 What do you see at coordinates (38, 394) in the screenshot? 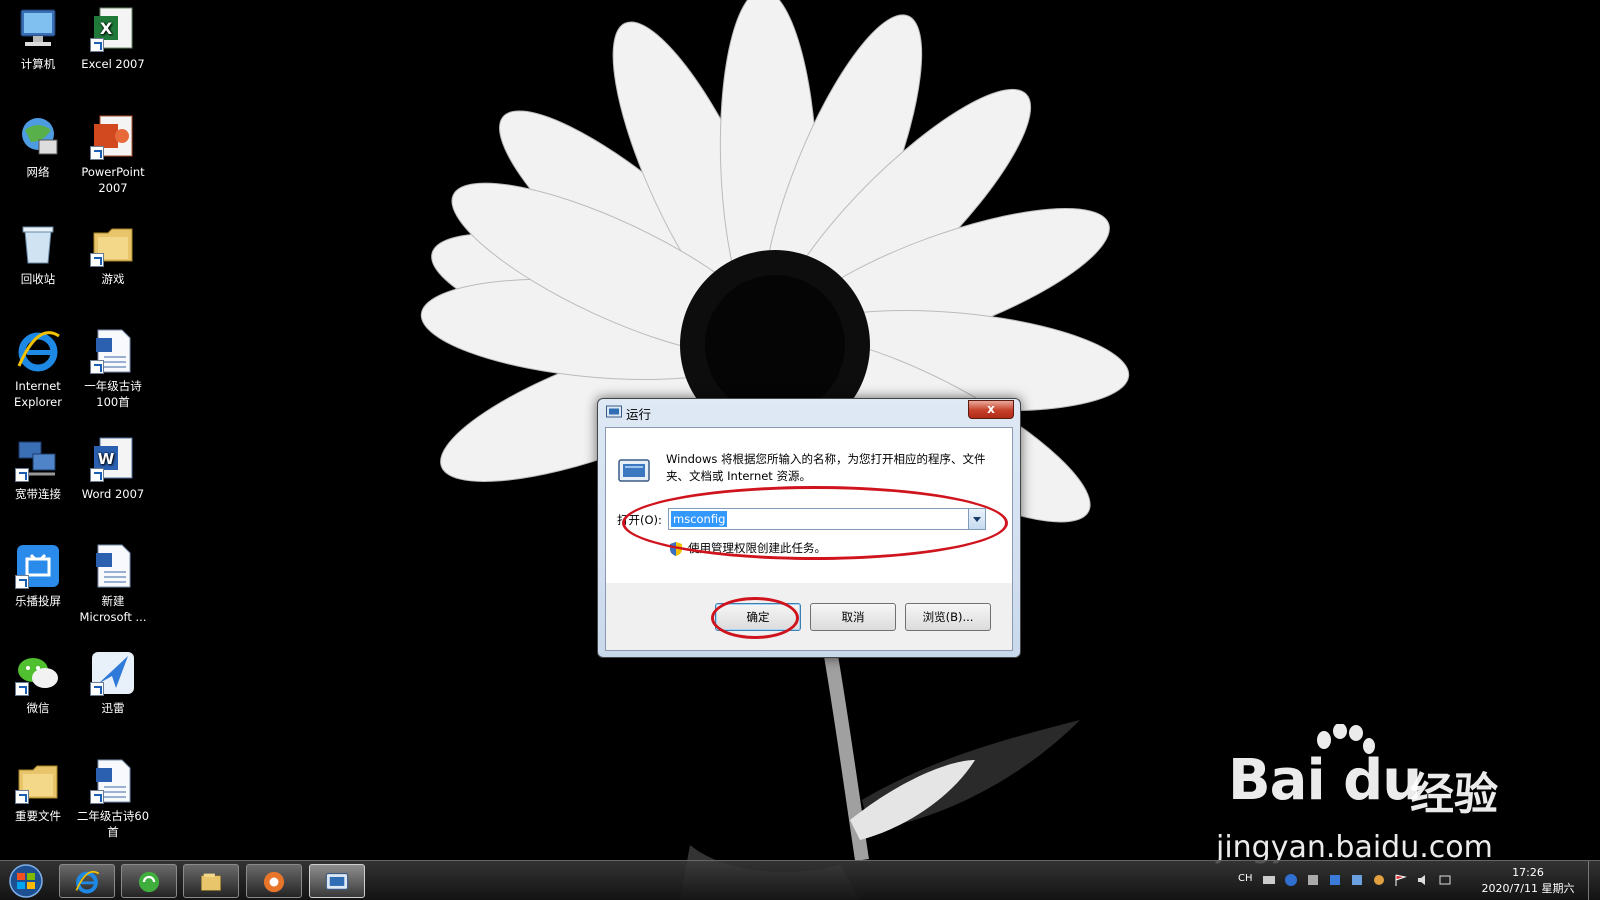
I see `desktop-icon-label: Internet Explorer` at bounding box center [38, 394].